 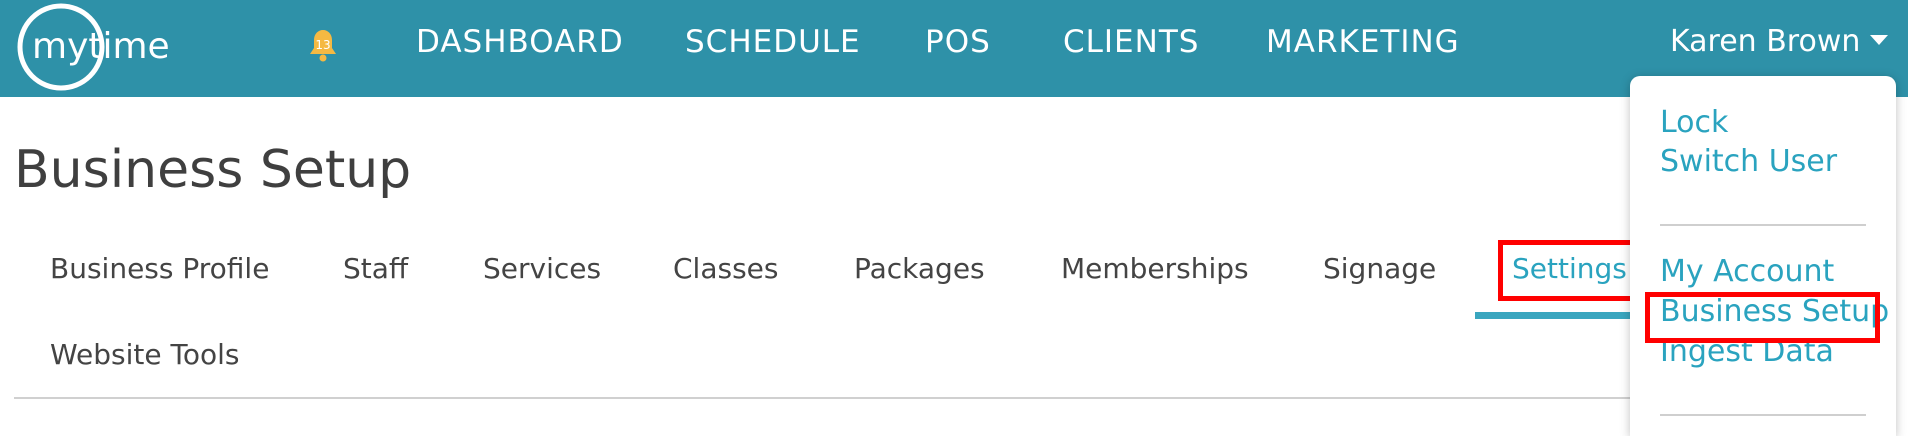 I want to click on nav-marketing: MARKETING, so click(x=1363, y=42).